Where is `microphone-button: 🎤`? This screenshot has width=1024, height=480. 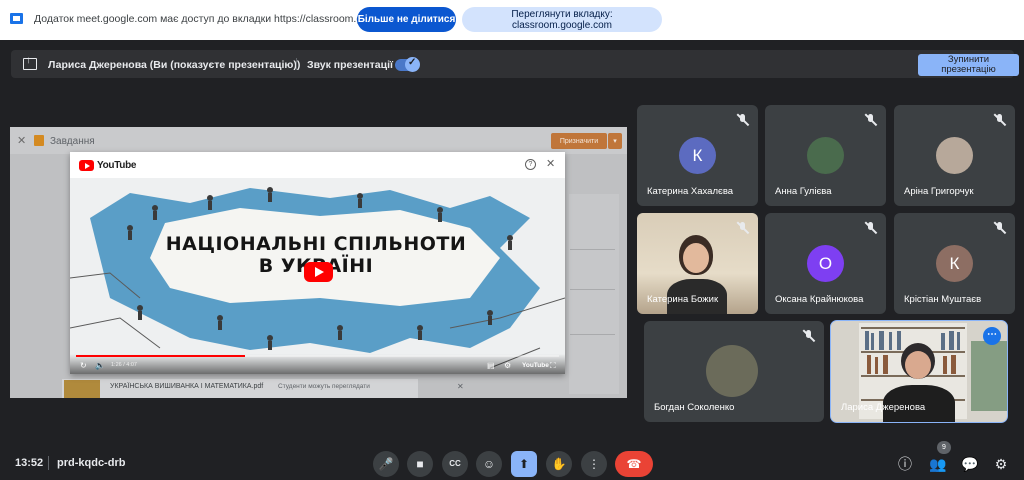 microphone-button: 🎤 is located at coordinates (386, 464).